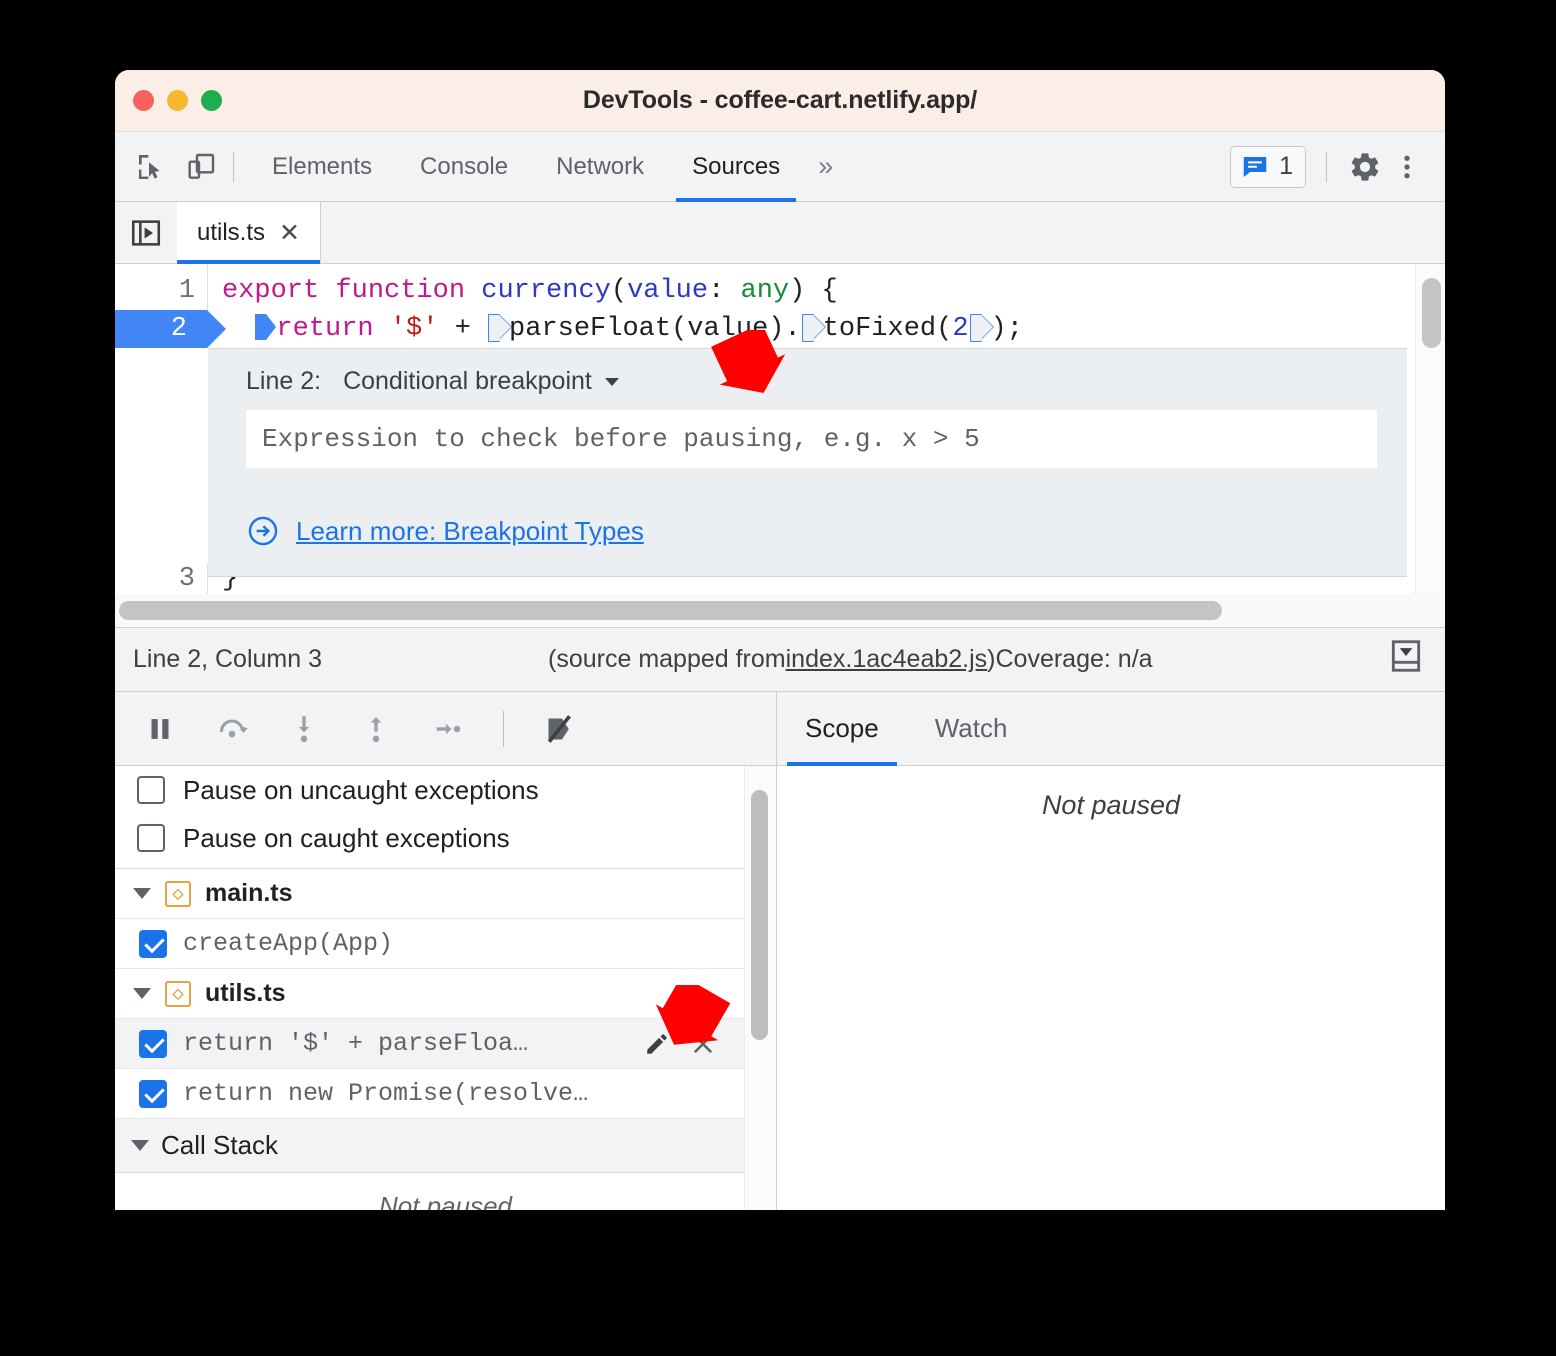  What do you see at coordinates (1430, 429) in the screenshot?
I see `editor-vertical-scrollbar-track` at bounding box center [1430, 429].